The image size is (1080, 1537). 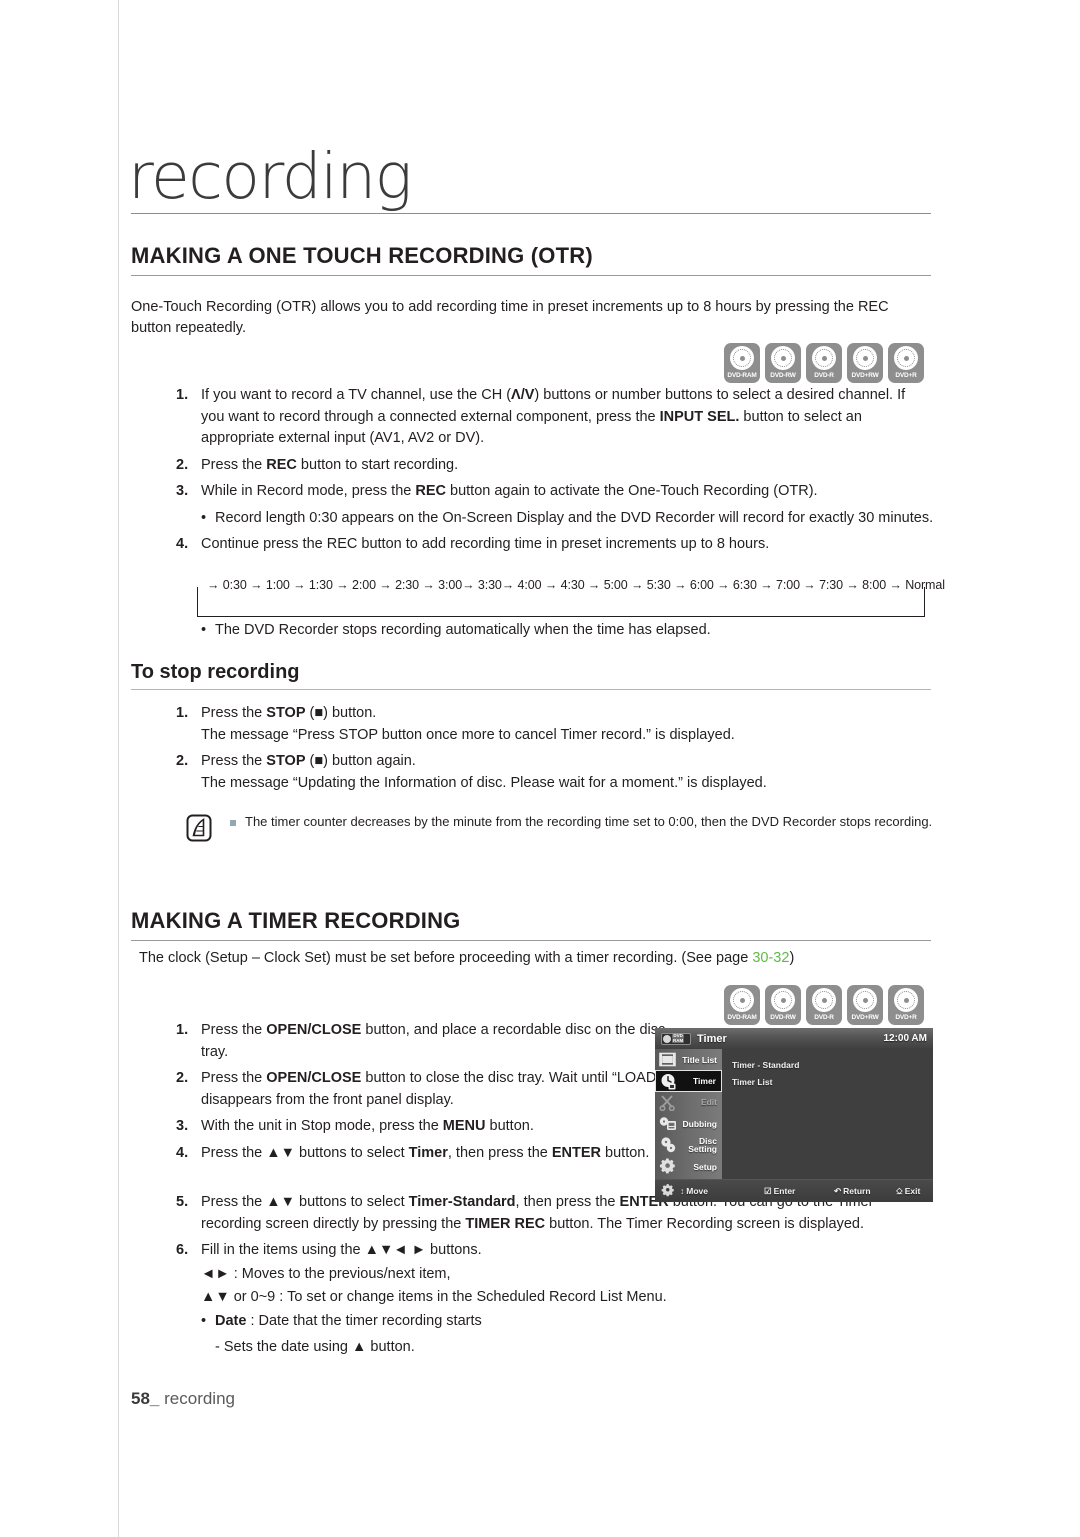 I want to click on stop-heading-divider, so click(x=531, y=689).